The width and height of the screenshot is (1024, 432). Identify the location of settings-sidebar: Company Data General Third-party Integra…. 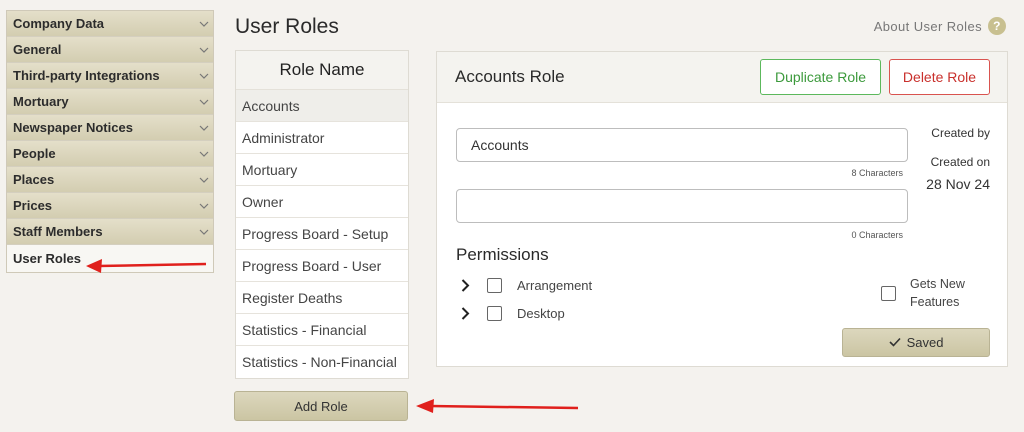
(110, 141).